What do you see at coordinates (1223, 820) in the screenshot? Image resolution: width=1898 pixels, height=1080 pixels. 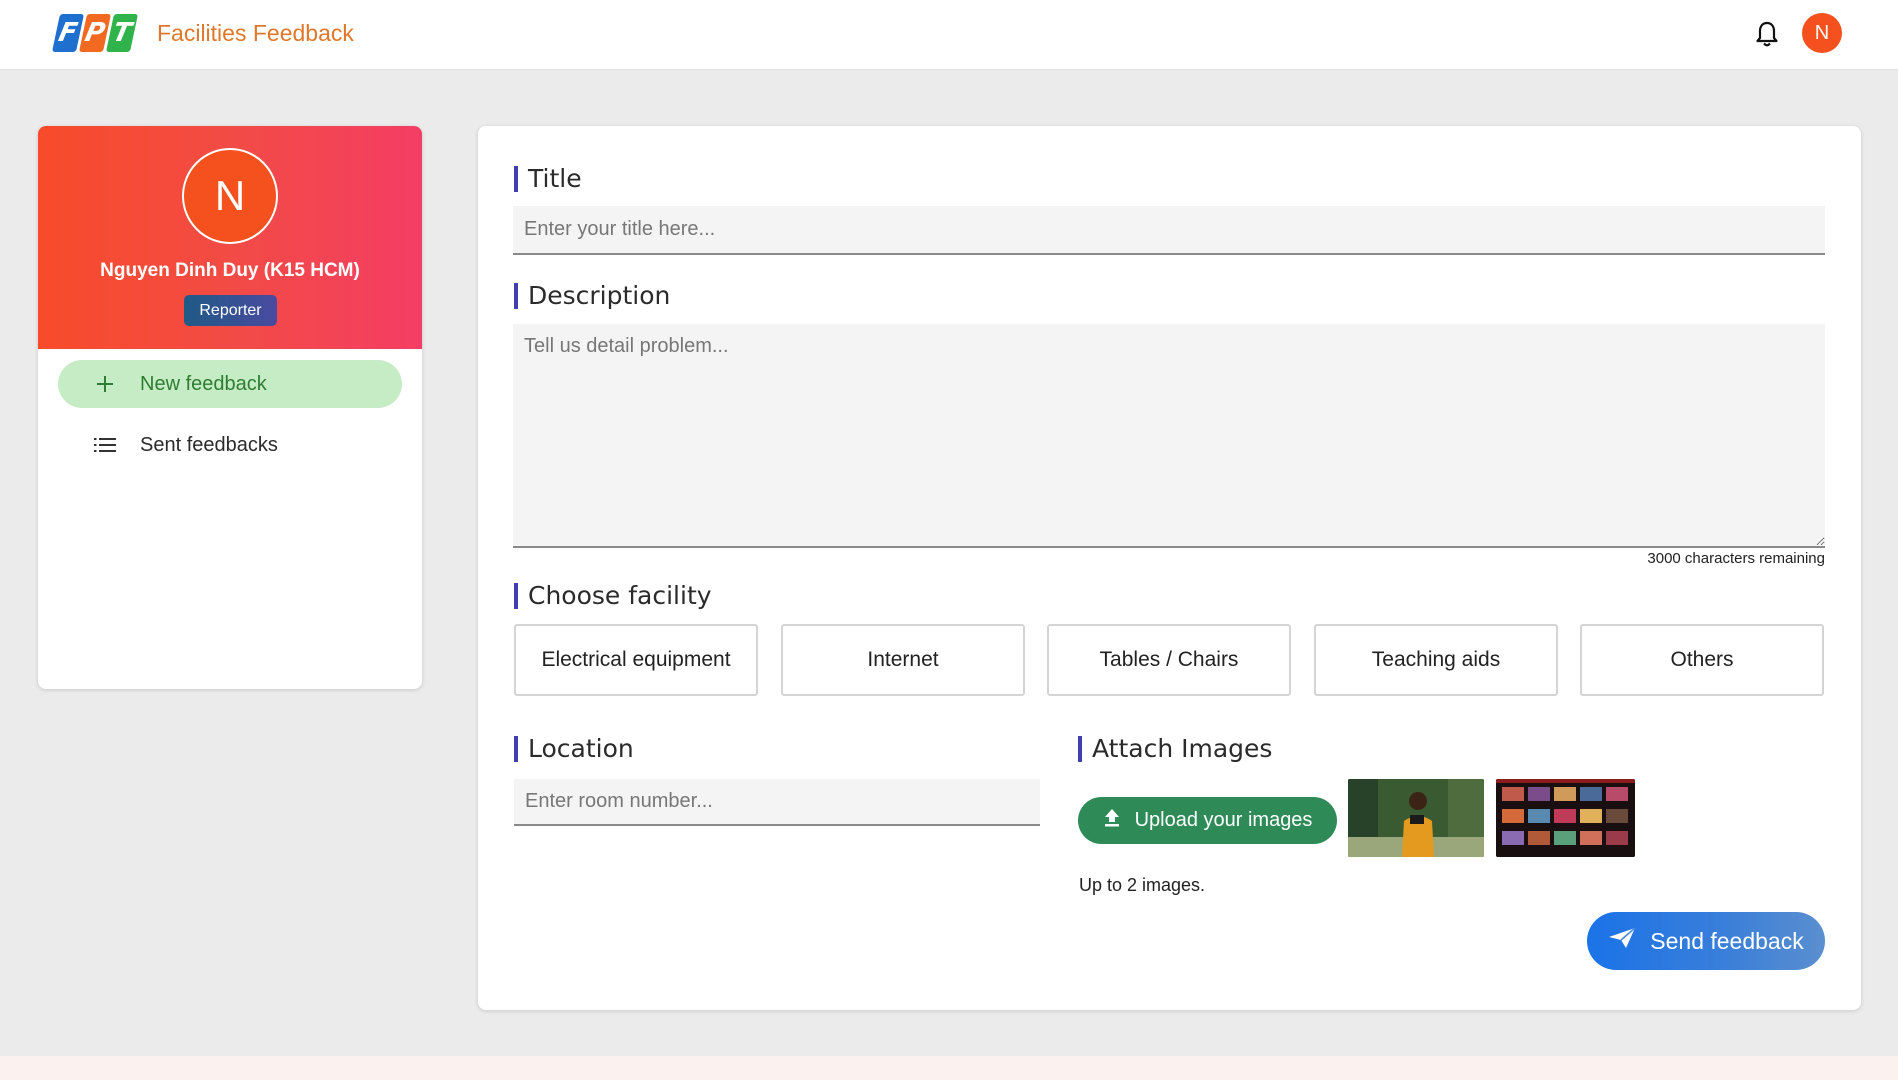 I see `upload-label: Upload your images` at bounding box center [1223, 820].